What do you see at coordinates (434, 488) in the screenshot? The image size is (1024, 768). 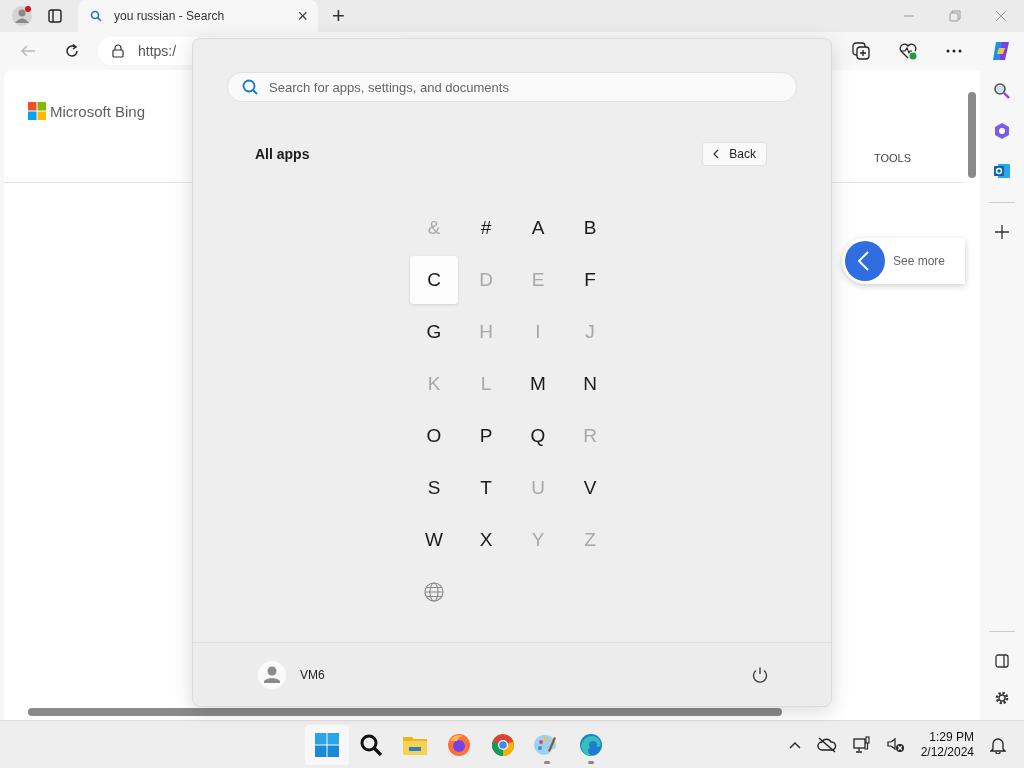 I see `letter-button: S` at bounding box center [434, 488].